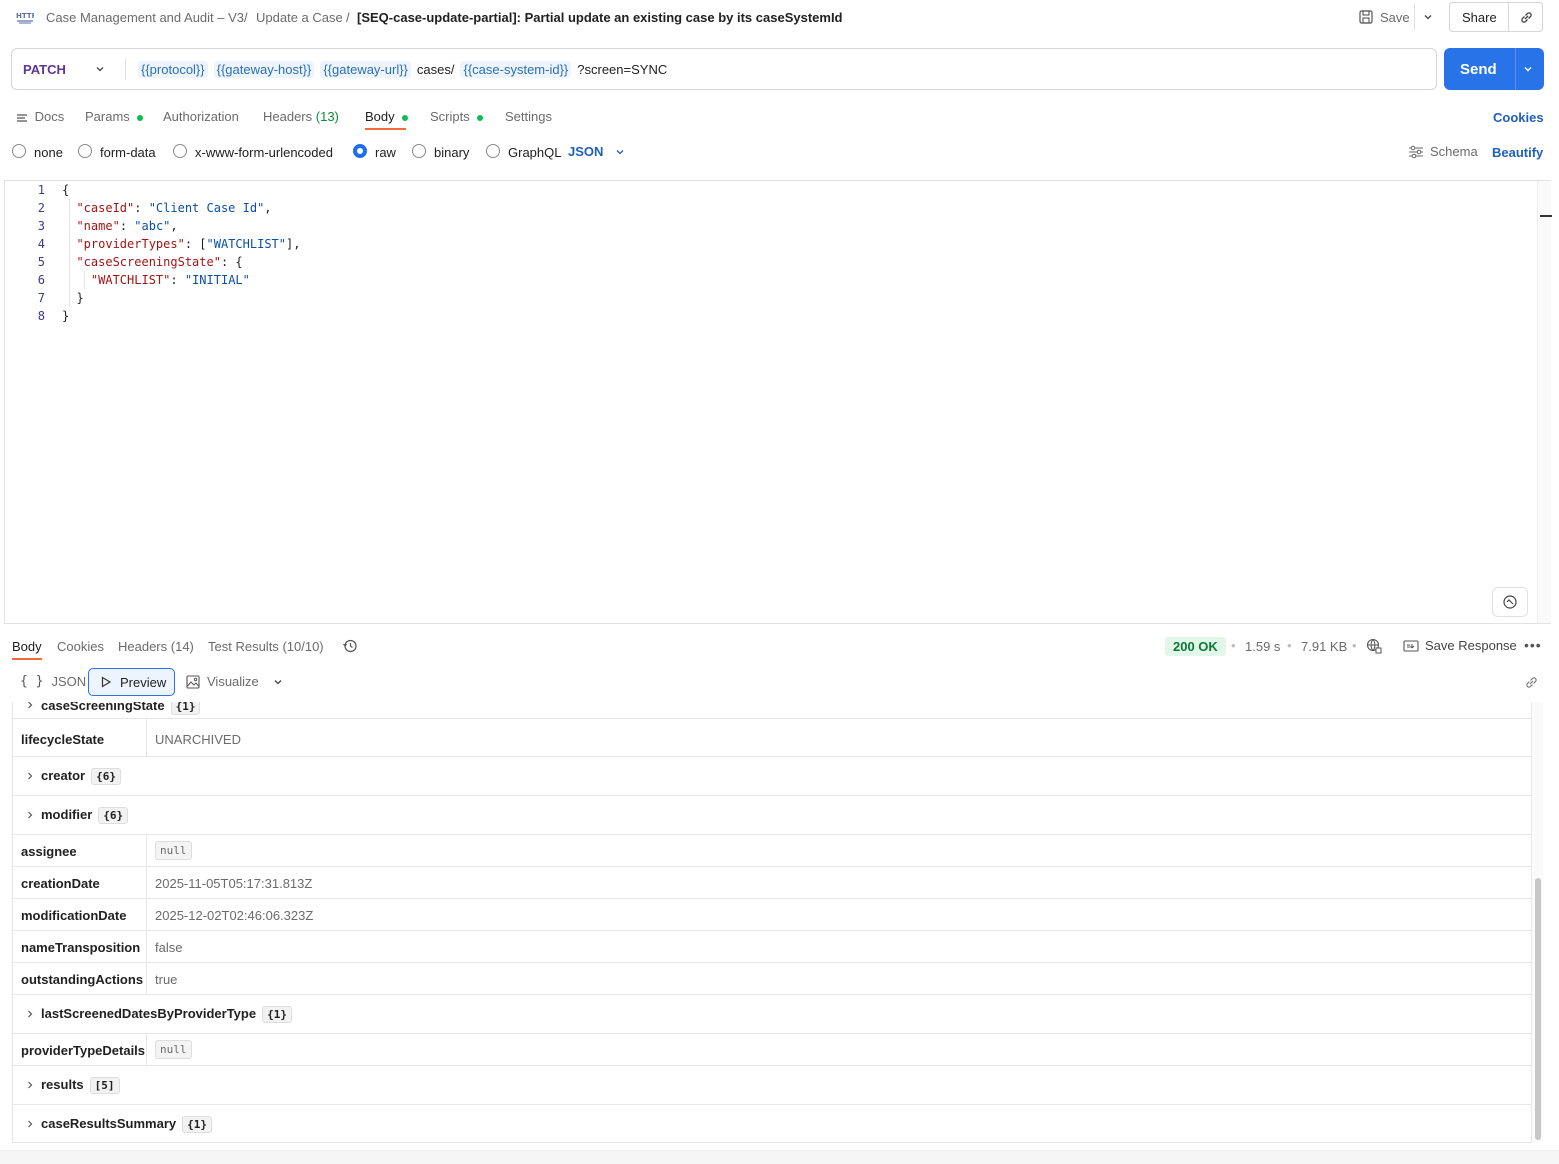  Describe the element at coordinates (125, 69) in the screenshot. I see `divider` at that location.